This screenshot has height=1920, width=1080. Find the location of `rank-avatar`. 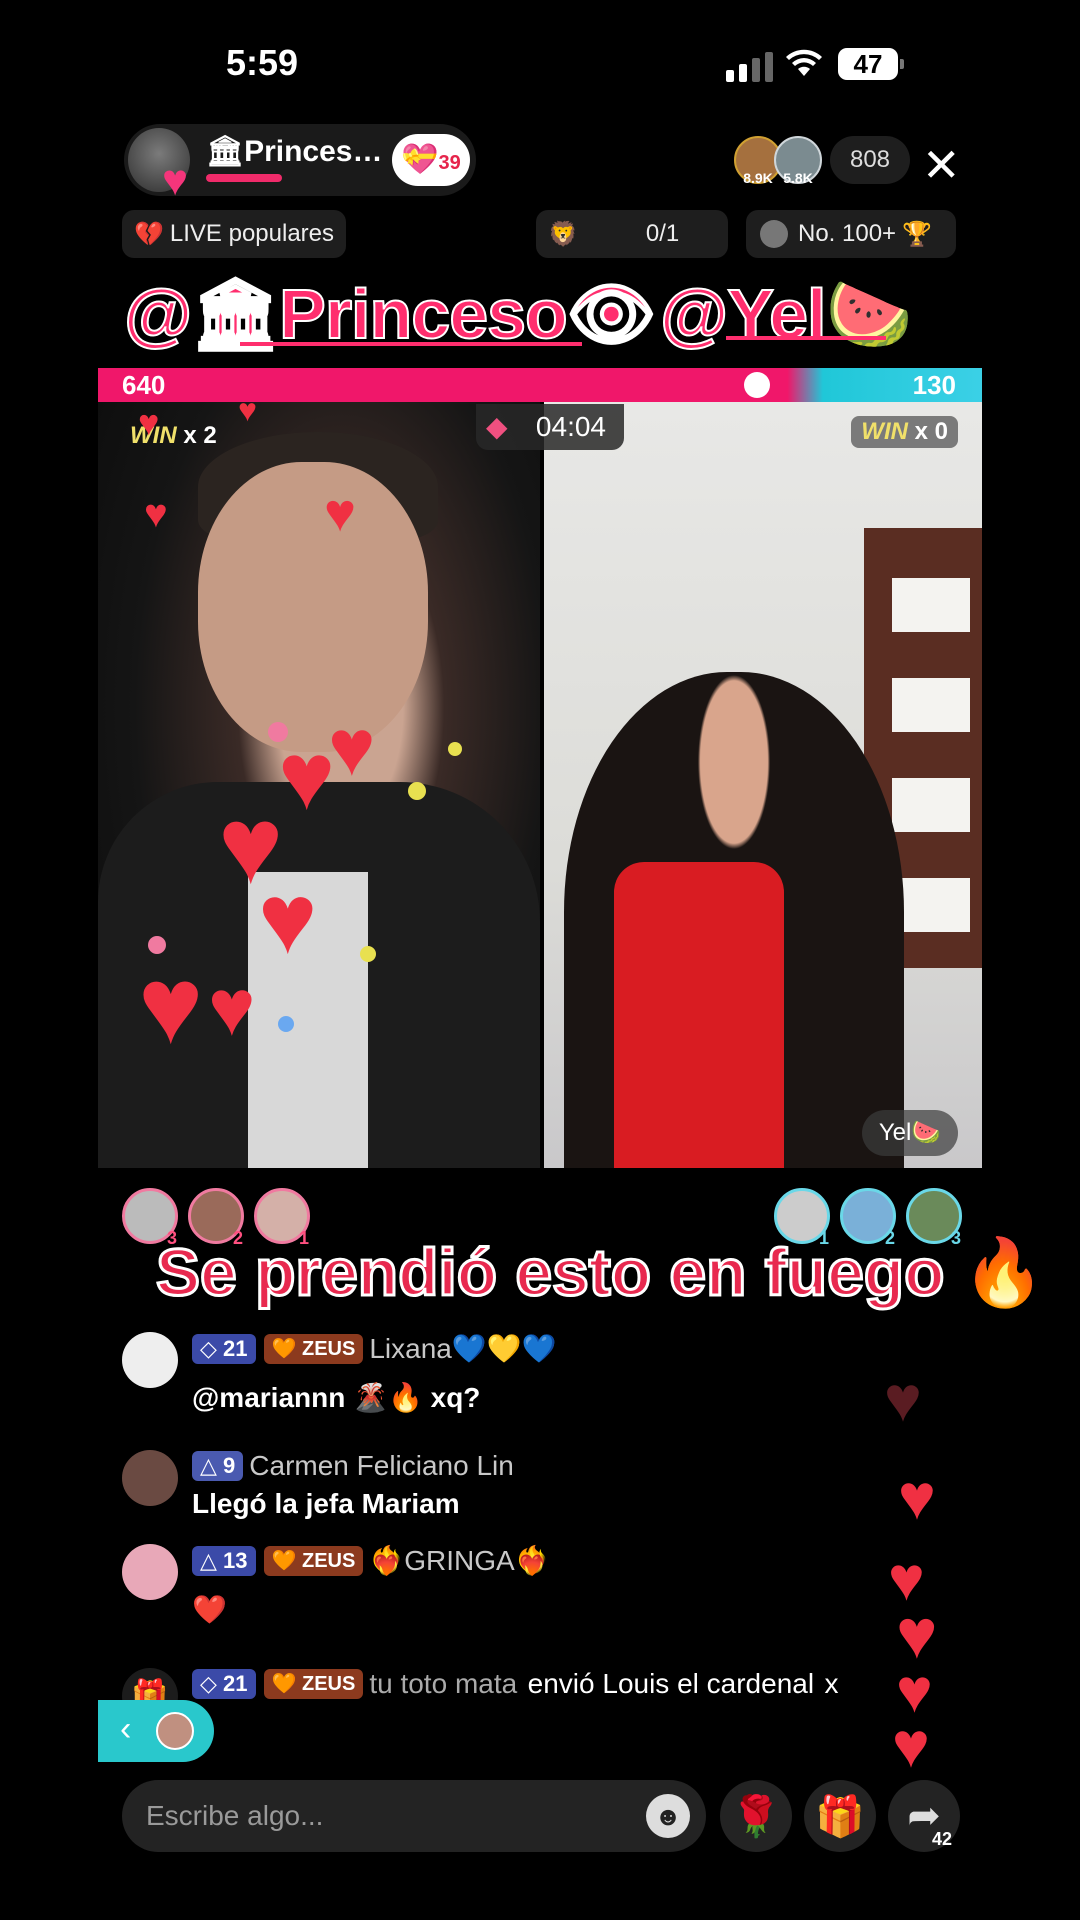

rank-avatar is located at coordinates (774, 234).